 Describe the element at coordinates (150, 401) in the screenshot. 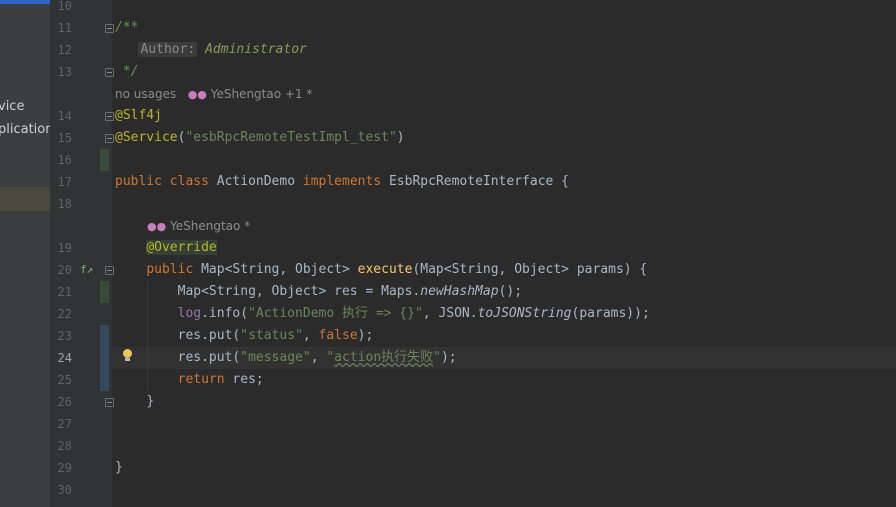

I see `code-line-26: }` at that location.